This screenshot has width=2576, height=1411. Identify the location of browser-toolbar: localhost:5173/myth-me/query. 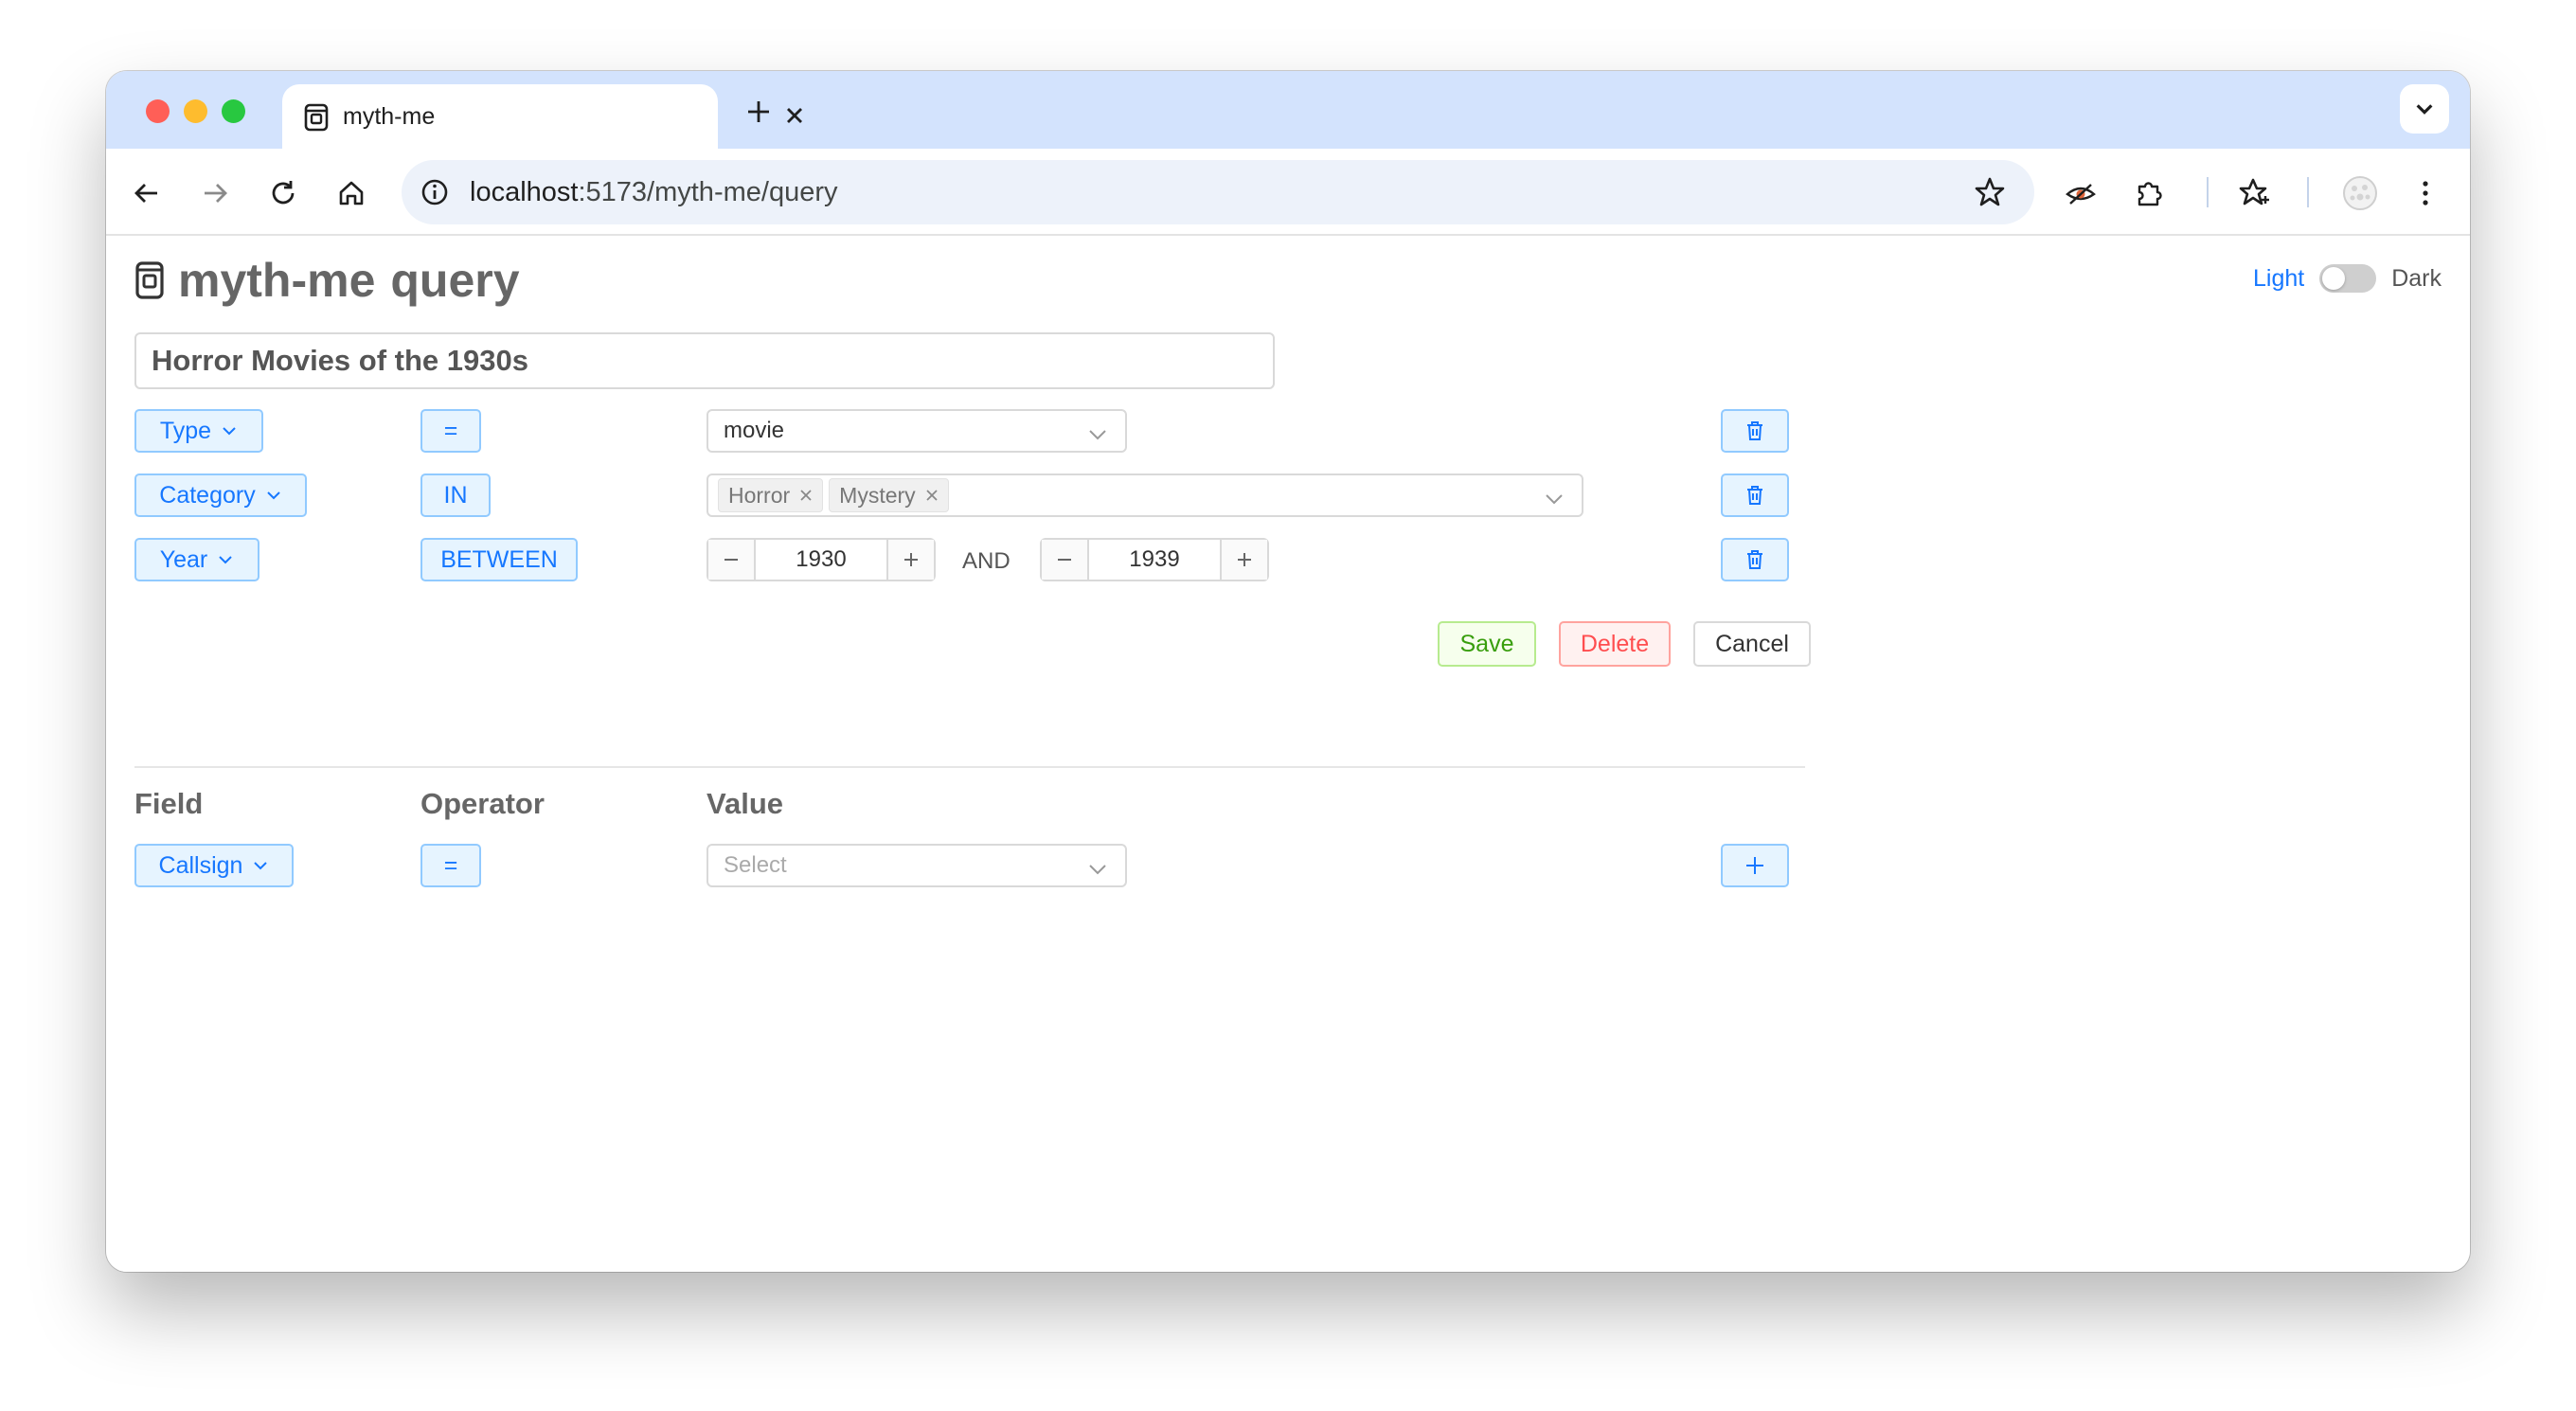
(1288, 192).